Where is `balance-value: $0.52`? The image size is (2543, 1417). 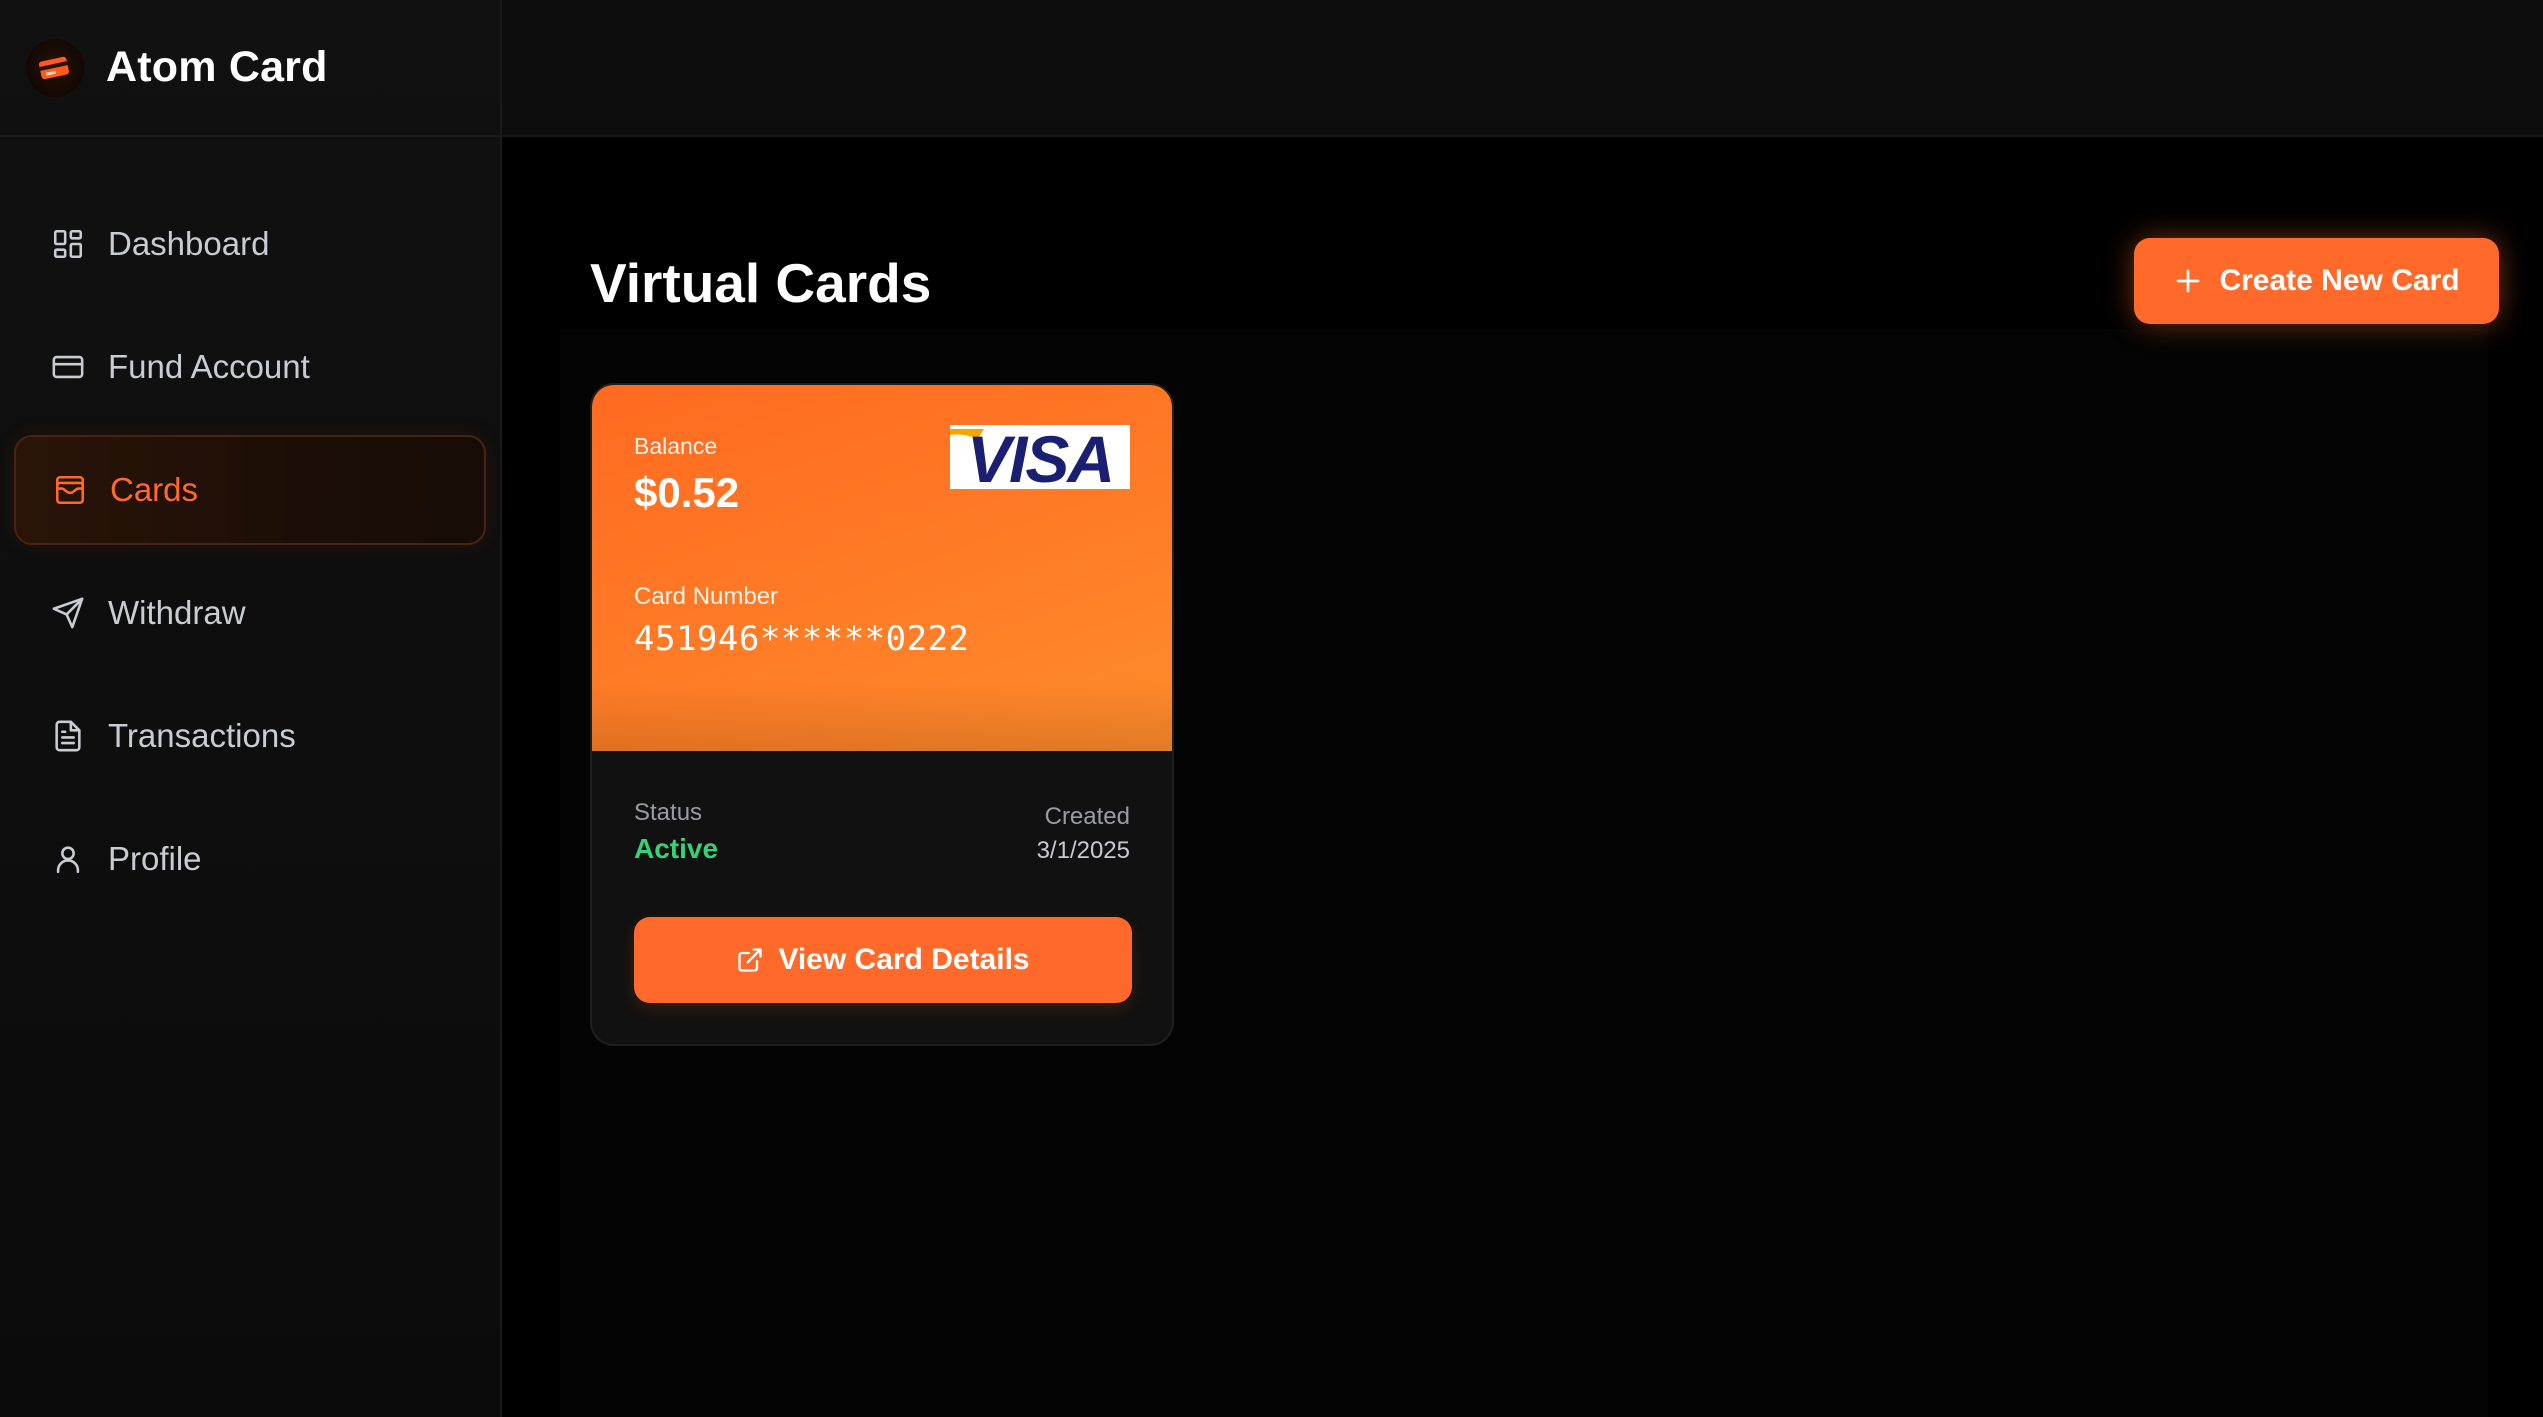
balance-value: $0.52 is located at coordinates (687, 492).